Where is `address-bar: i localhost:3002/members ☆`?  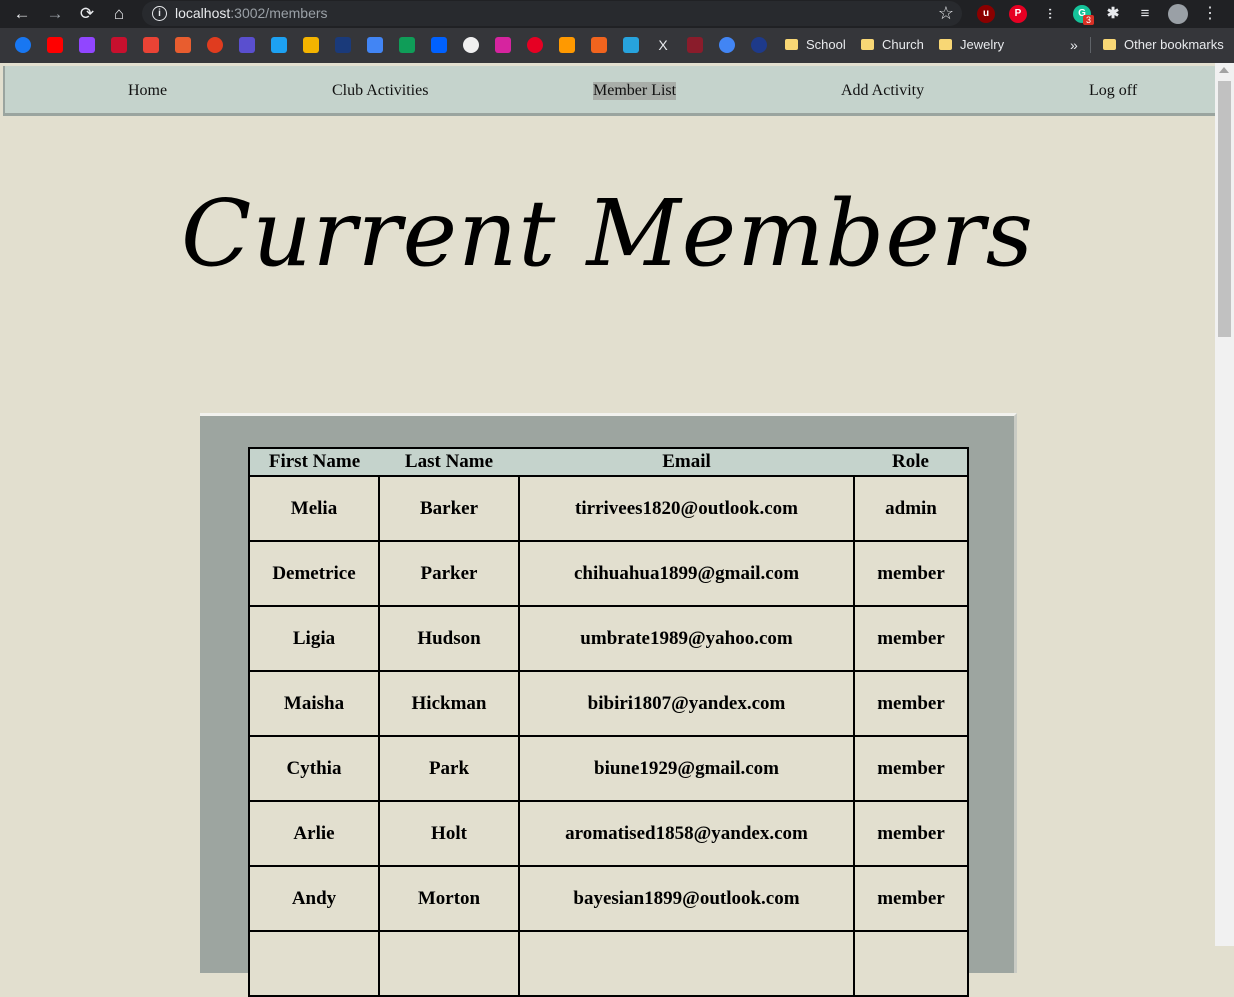
address-bar: i localhost:3002/members ☆ is located at coordinates (552, 13).